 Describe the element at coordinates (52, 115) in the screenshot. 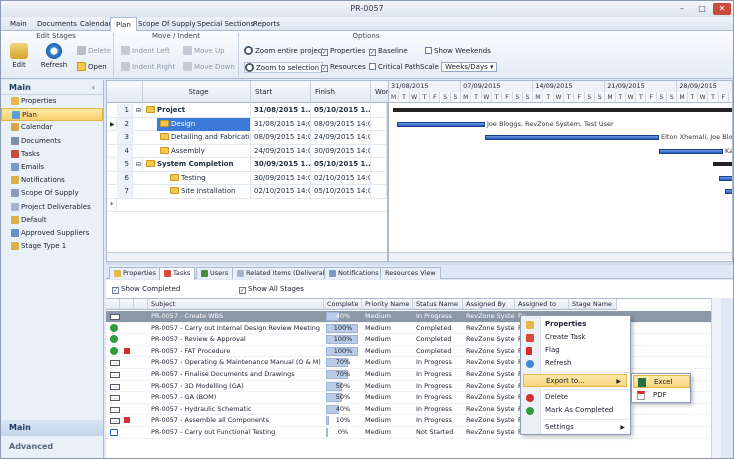

I see `sidebar-item-plan: Plan` at that location.